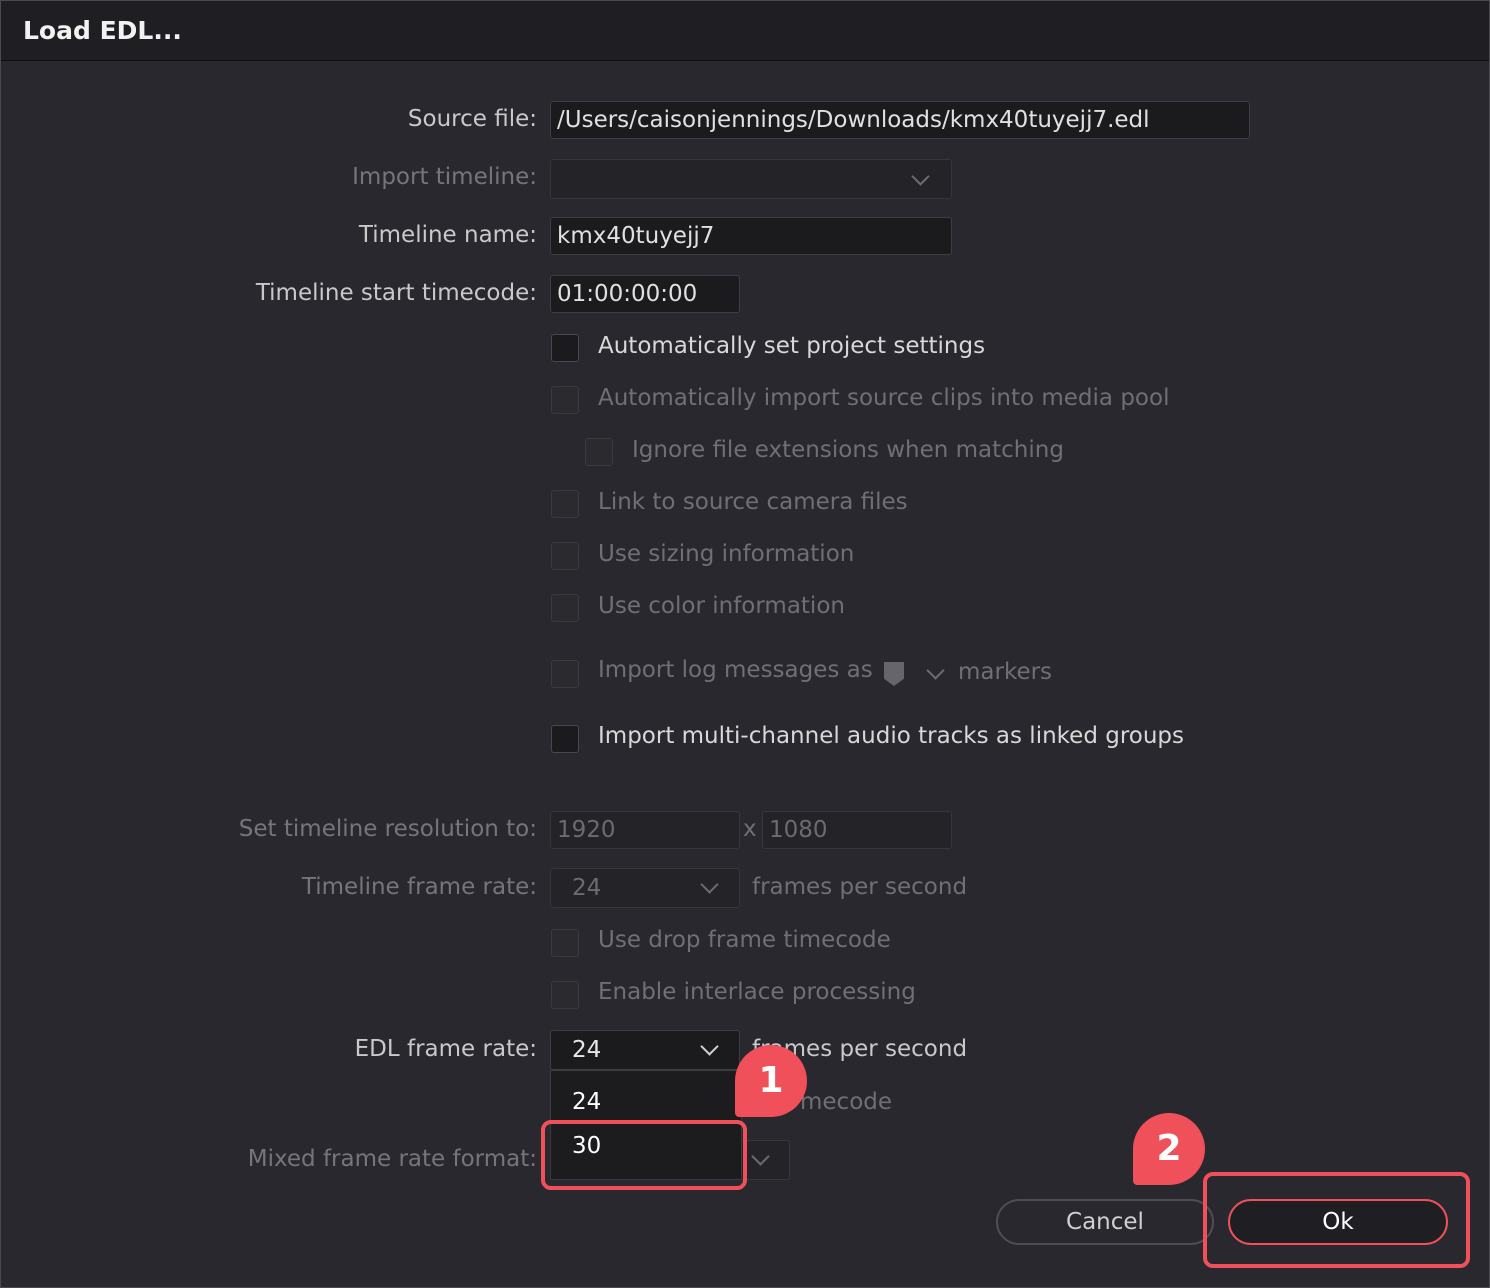 The width and height of the screenshot is (1490, 1288). What do you see at coordinates (565, 674) in the screenshot?
I see `import-log-messages-checkbox` at bounding box center [565, 674].